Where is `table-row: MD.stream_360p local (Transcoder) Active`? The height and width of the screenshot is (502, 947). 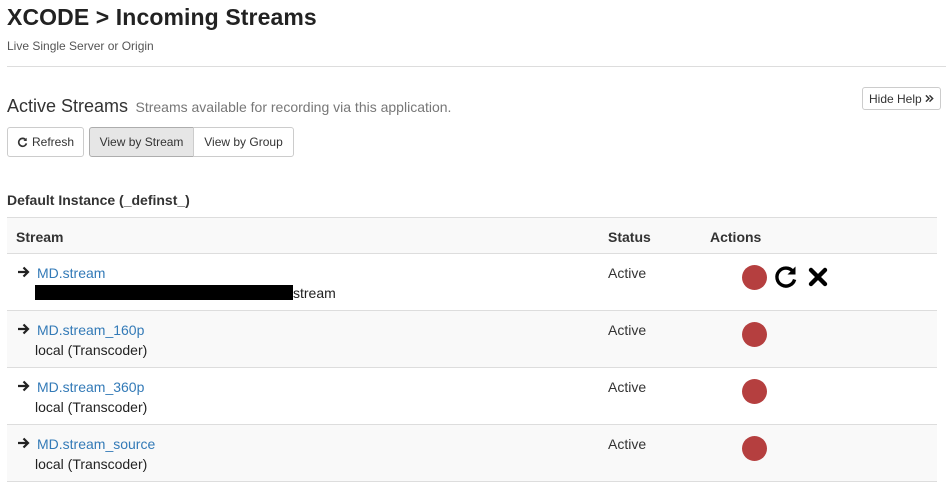 table-row: MD.stream_360p local (Transcoder) Active is located at coordinates (472, 396).